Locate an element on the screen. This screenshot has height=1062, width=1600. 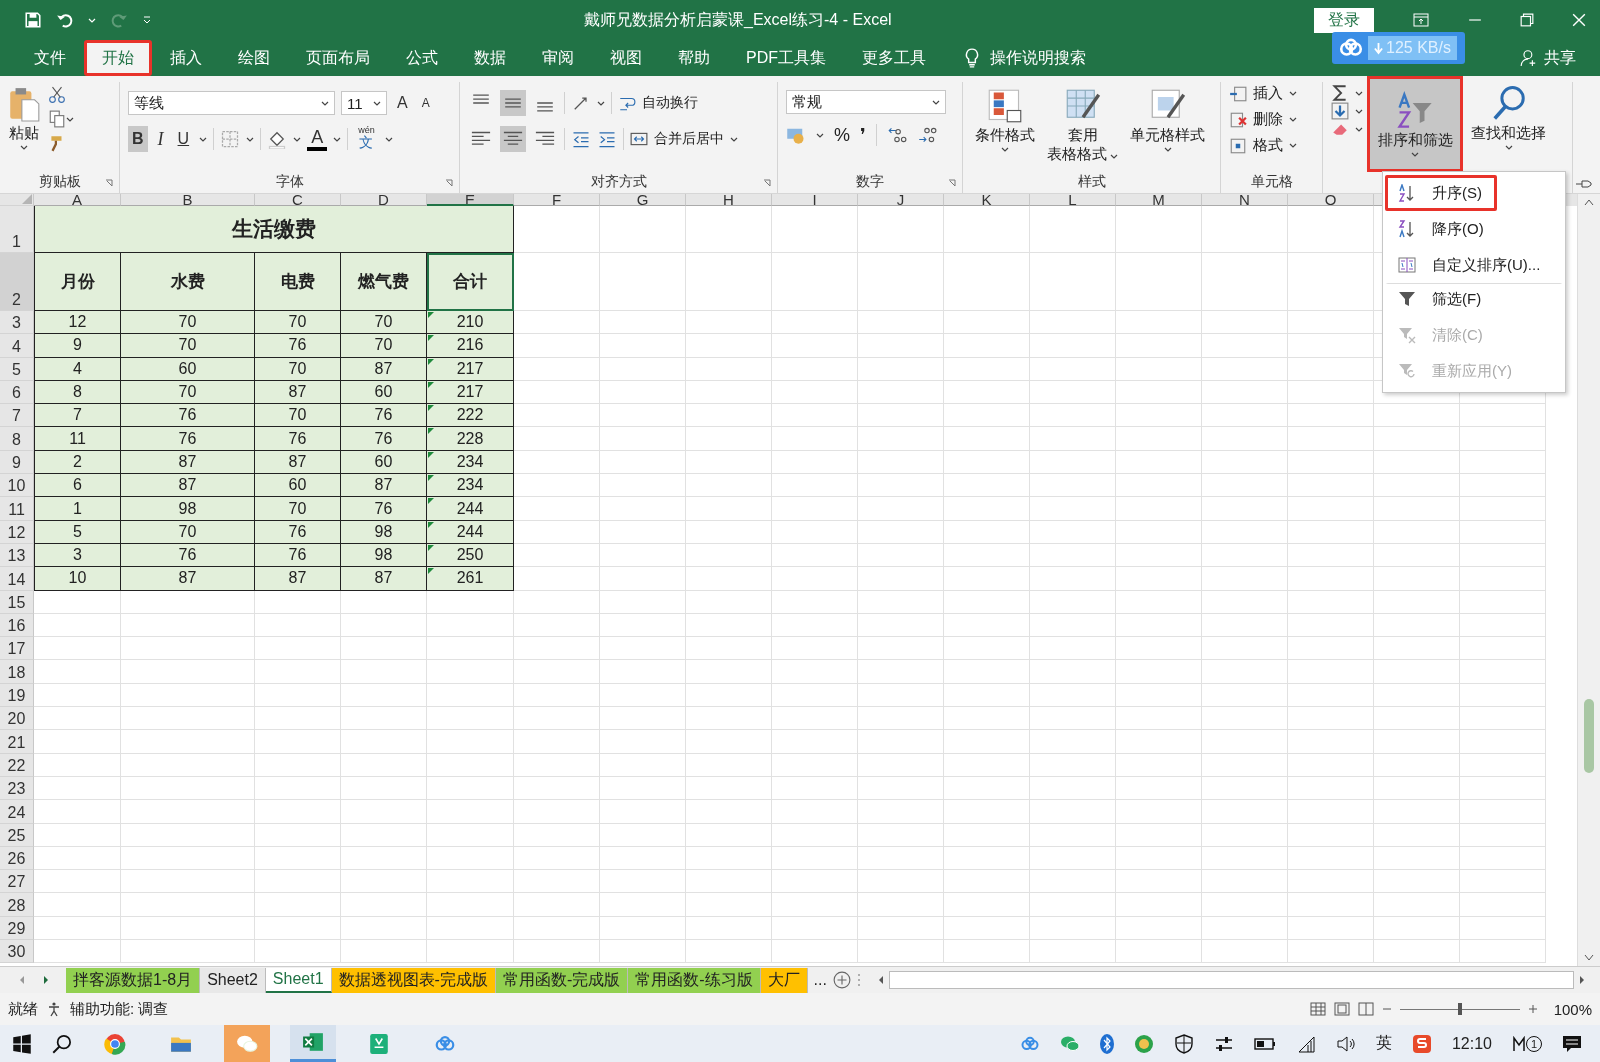
percent-button: % is located at coordinates (842, 135).